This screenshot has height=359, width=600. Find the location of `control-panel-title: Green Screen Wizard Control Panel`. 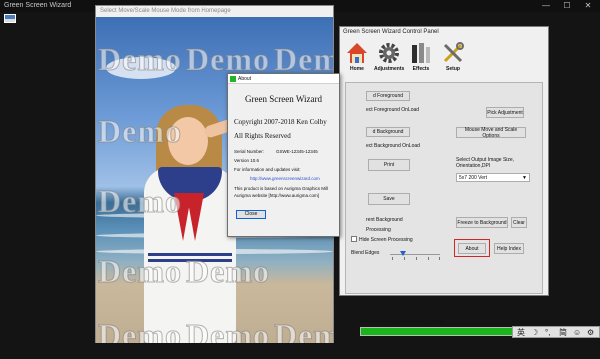

control-panel-title: Green Screen Wizard Control Panel is located at coordinates (391, 32).